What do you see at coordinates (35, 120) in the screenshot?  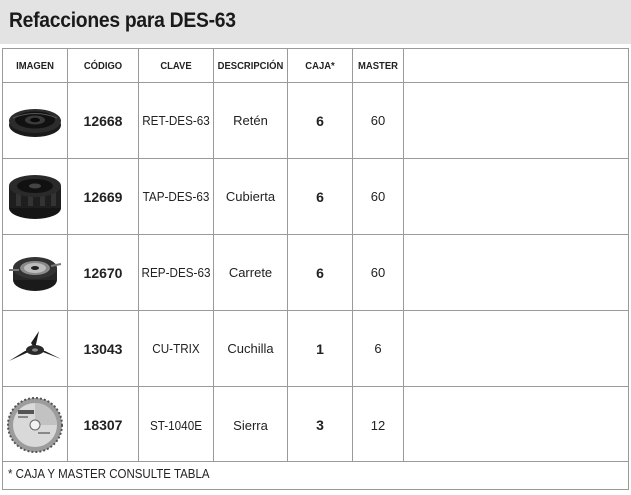 I see `spool-cap-retainer-icon` at bounding box center [35, 120].